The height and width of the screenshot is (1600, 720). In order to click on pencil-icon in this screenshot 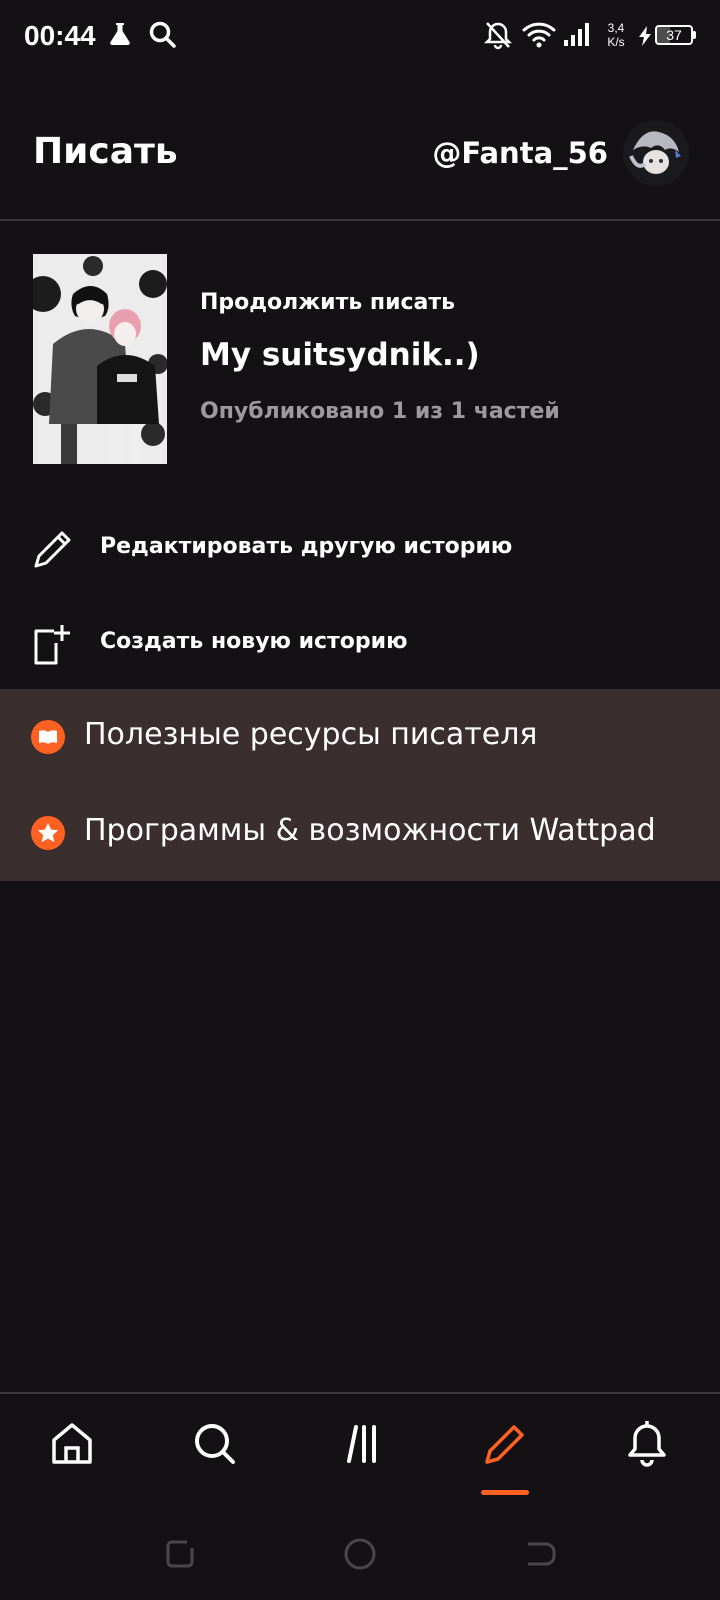, I will do `click(52, 549)`.